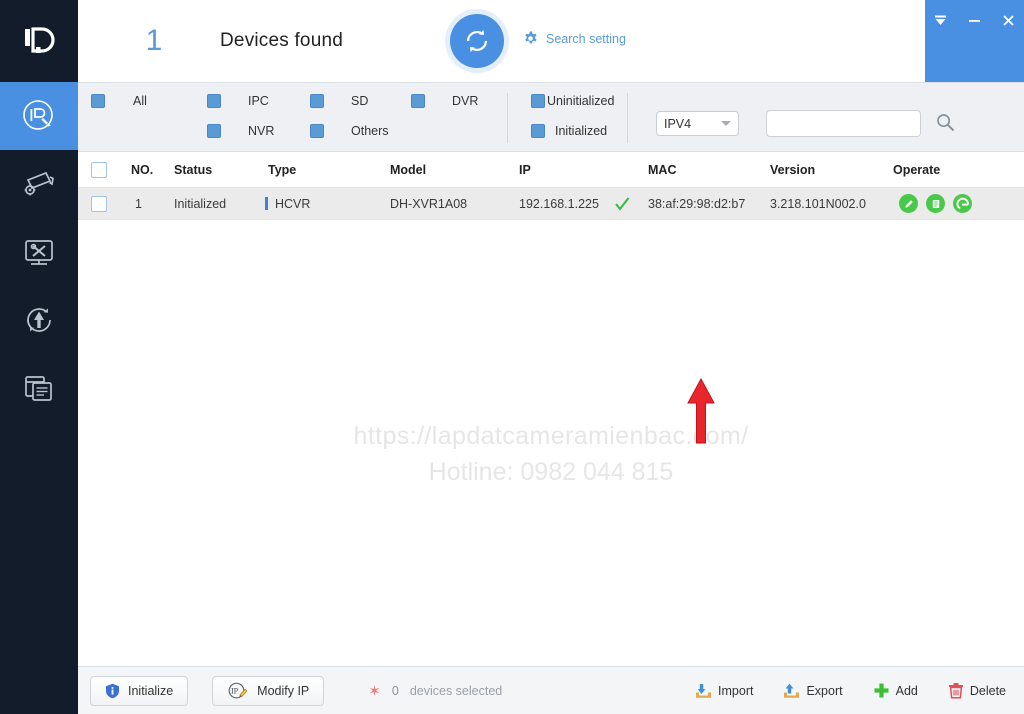 This screenshot has height=714, width=1024. Describe the element at coordinates (112, 690) in the screenshot. I see `shield-info-icon` at that location.